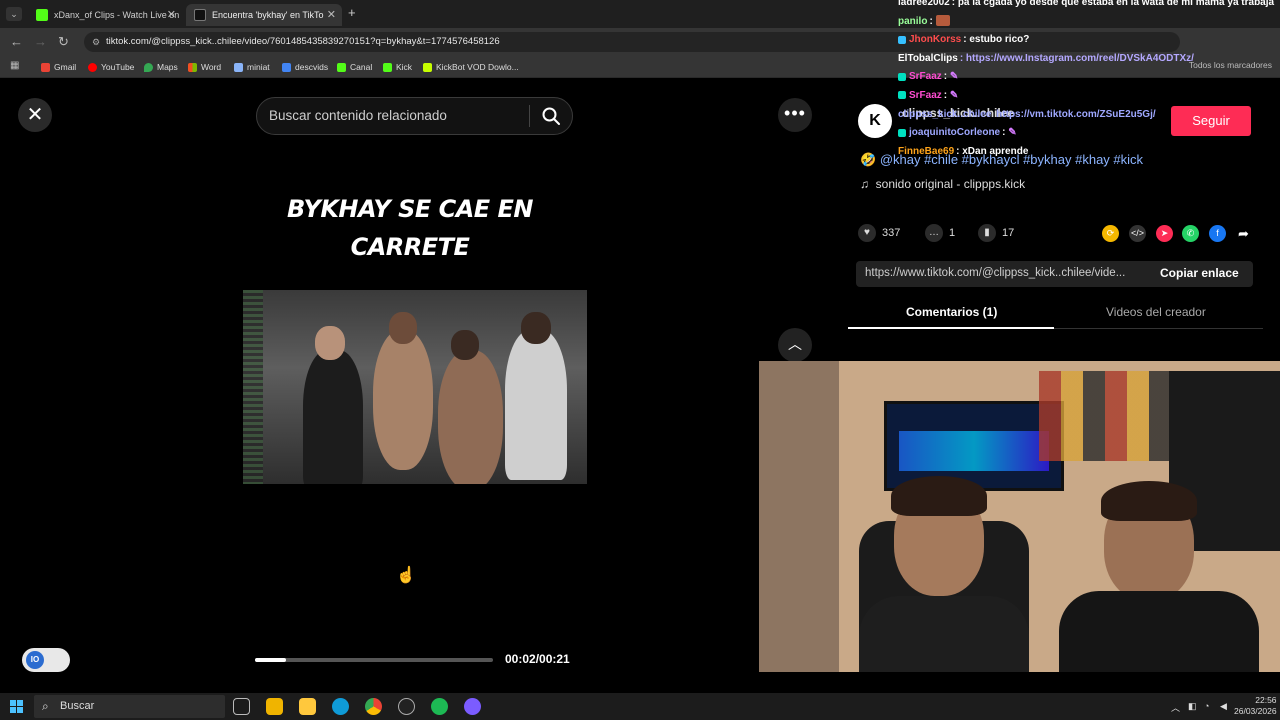 This screenshot has width=1280, height=720. I want to click on network-icon: ◧, so click(1192, 706).